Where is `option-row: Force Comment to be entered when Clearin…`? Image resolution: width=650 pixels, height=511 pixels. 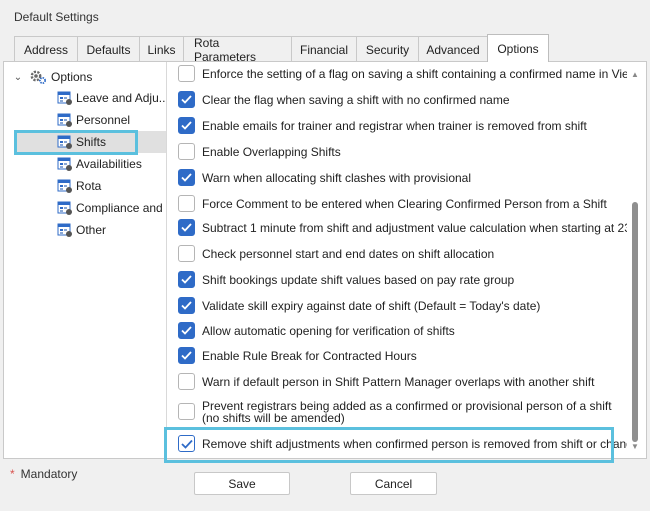
option-row: Force Comment to be entered when Clearin… is located at coordinates (399, 203).